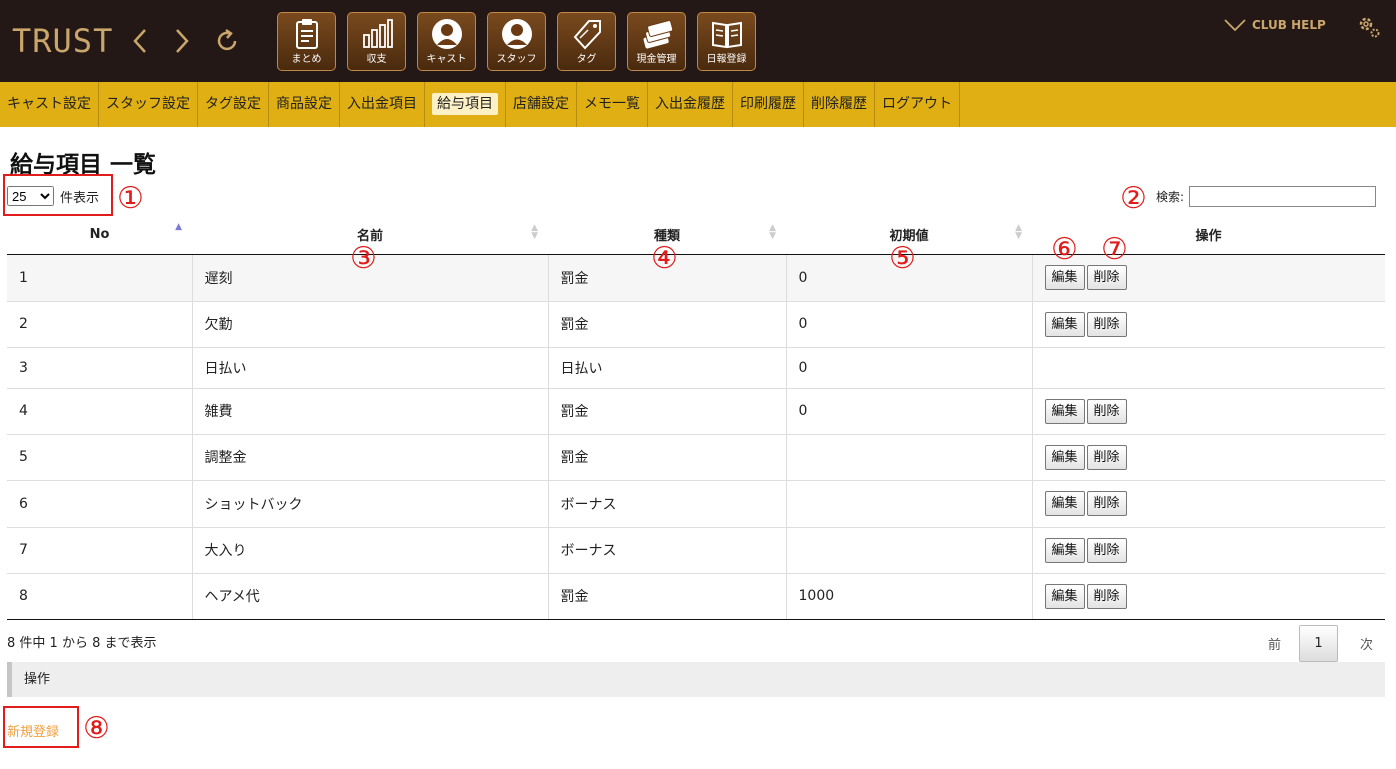  I want to click on operations-bar: 操作, so click(696, 679).